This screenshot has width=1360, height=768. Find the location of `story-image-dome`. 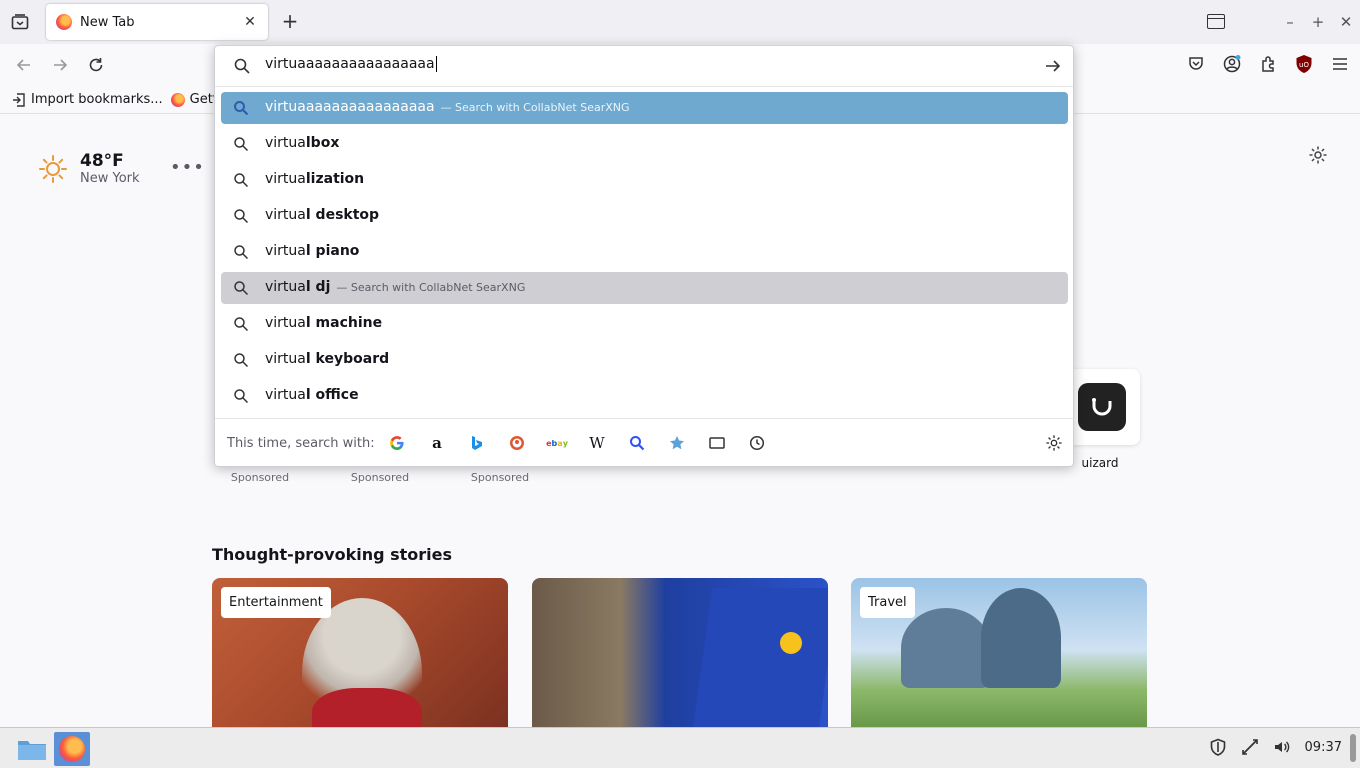

story-image-dome is located at coordinates (1021, 638).